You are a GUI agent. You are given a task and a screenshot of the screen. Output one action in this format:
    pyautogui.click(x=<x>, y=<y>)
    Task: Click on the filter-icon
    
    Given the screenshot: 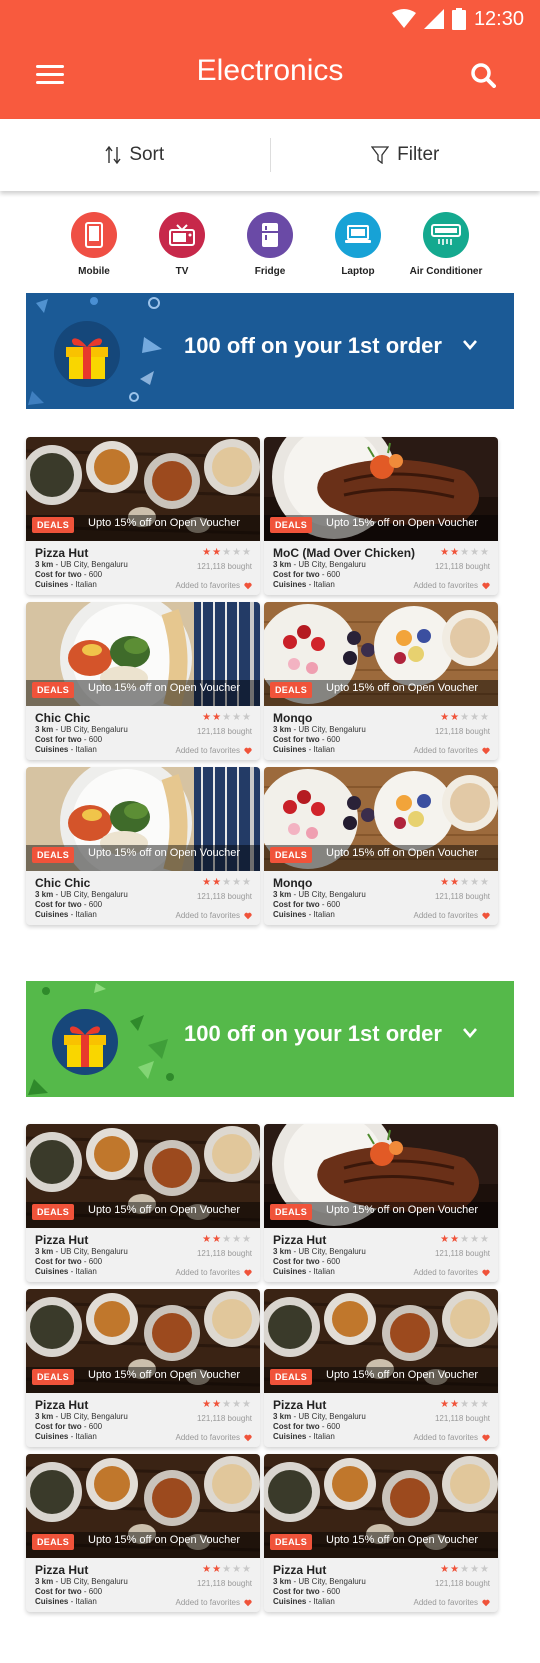 What is the action you would take?
    pyautogui.click(x=380, y=155)
    